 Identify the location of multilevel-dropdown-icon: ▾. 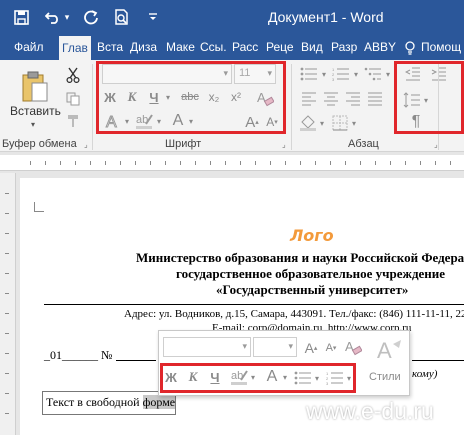
(388, 74).